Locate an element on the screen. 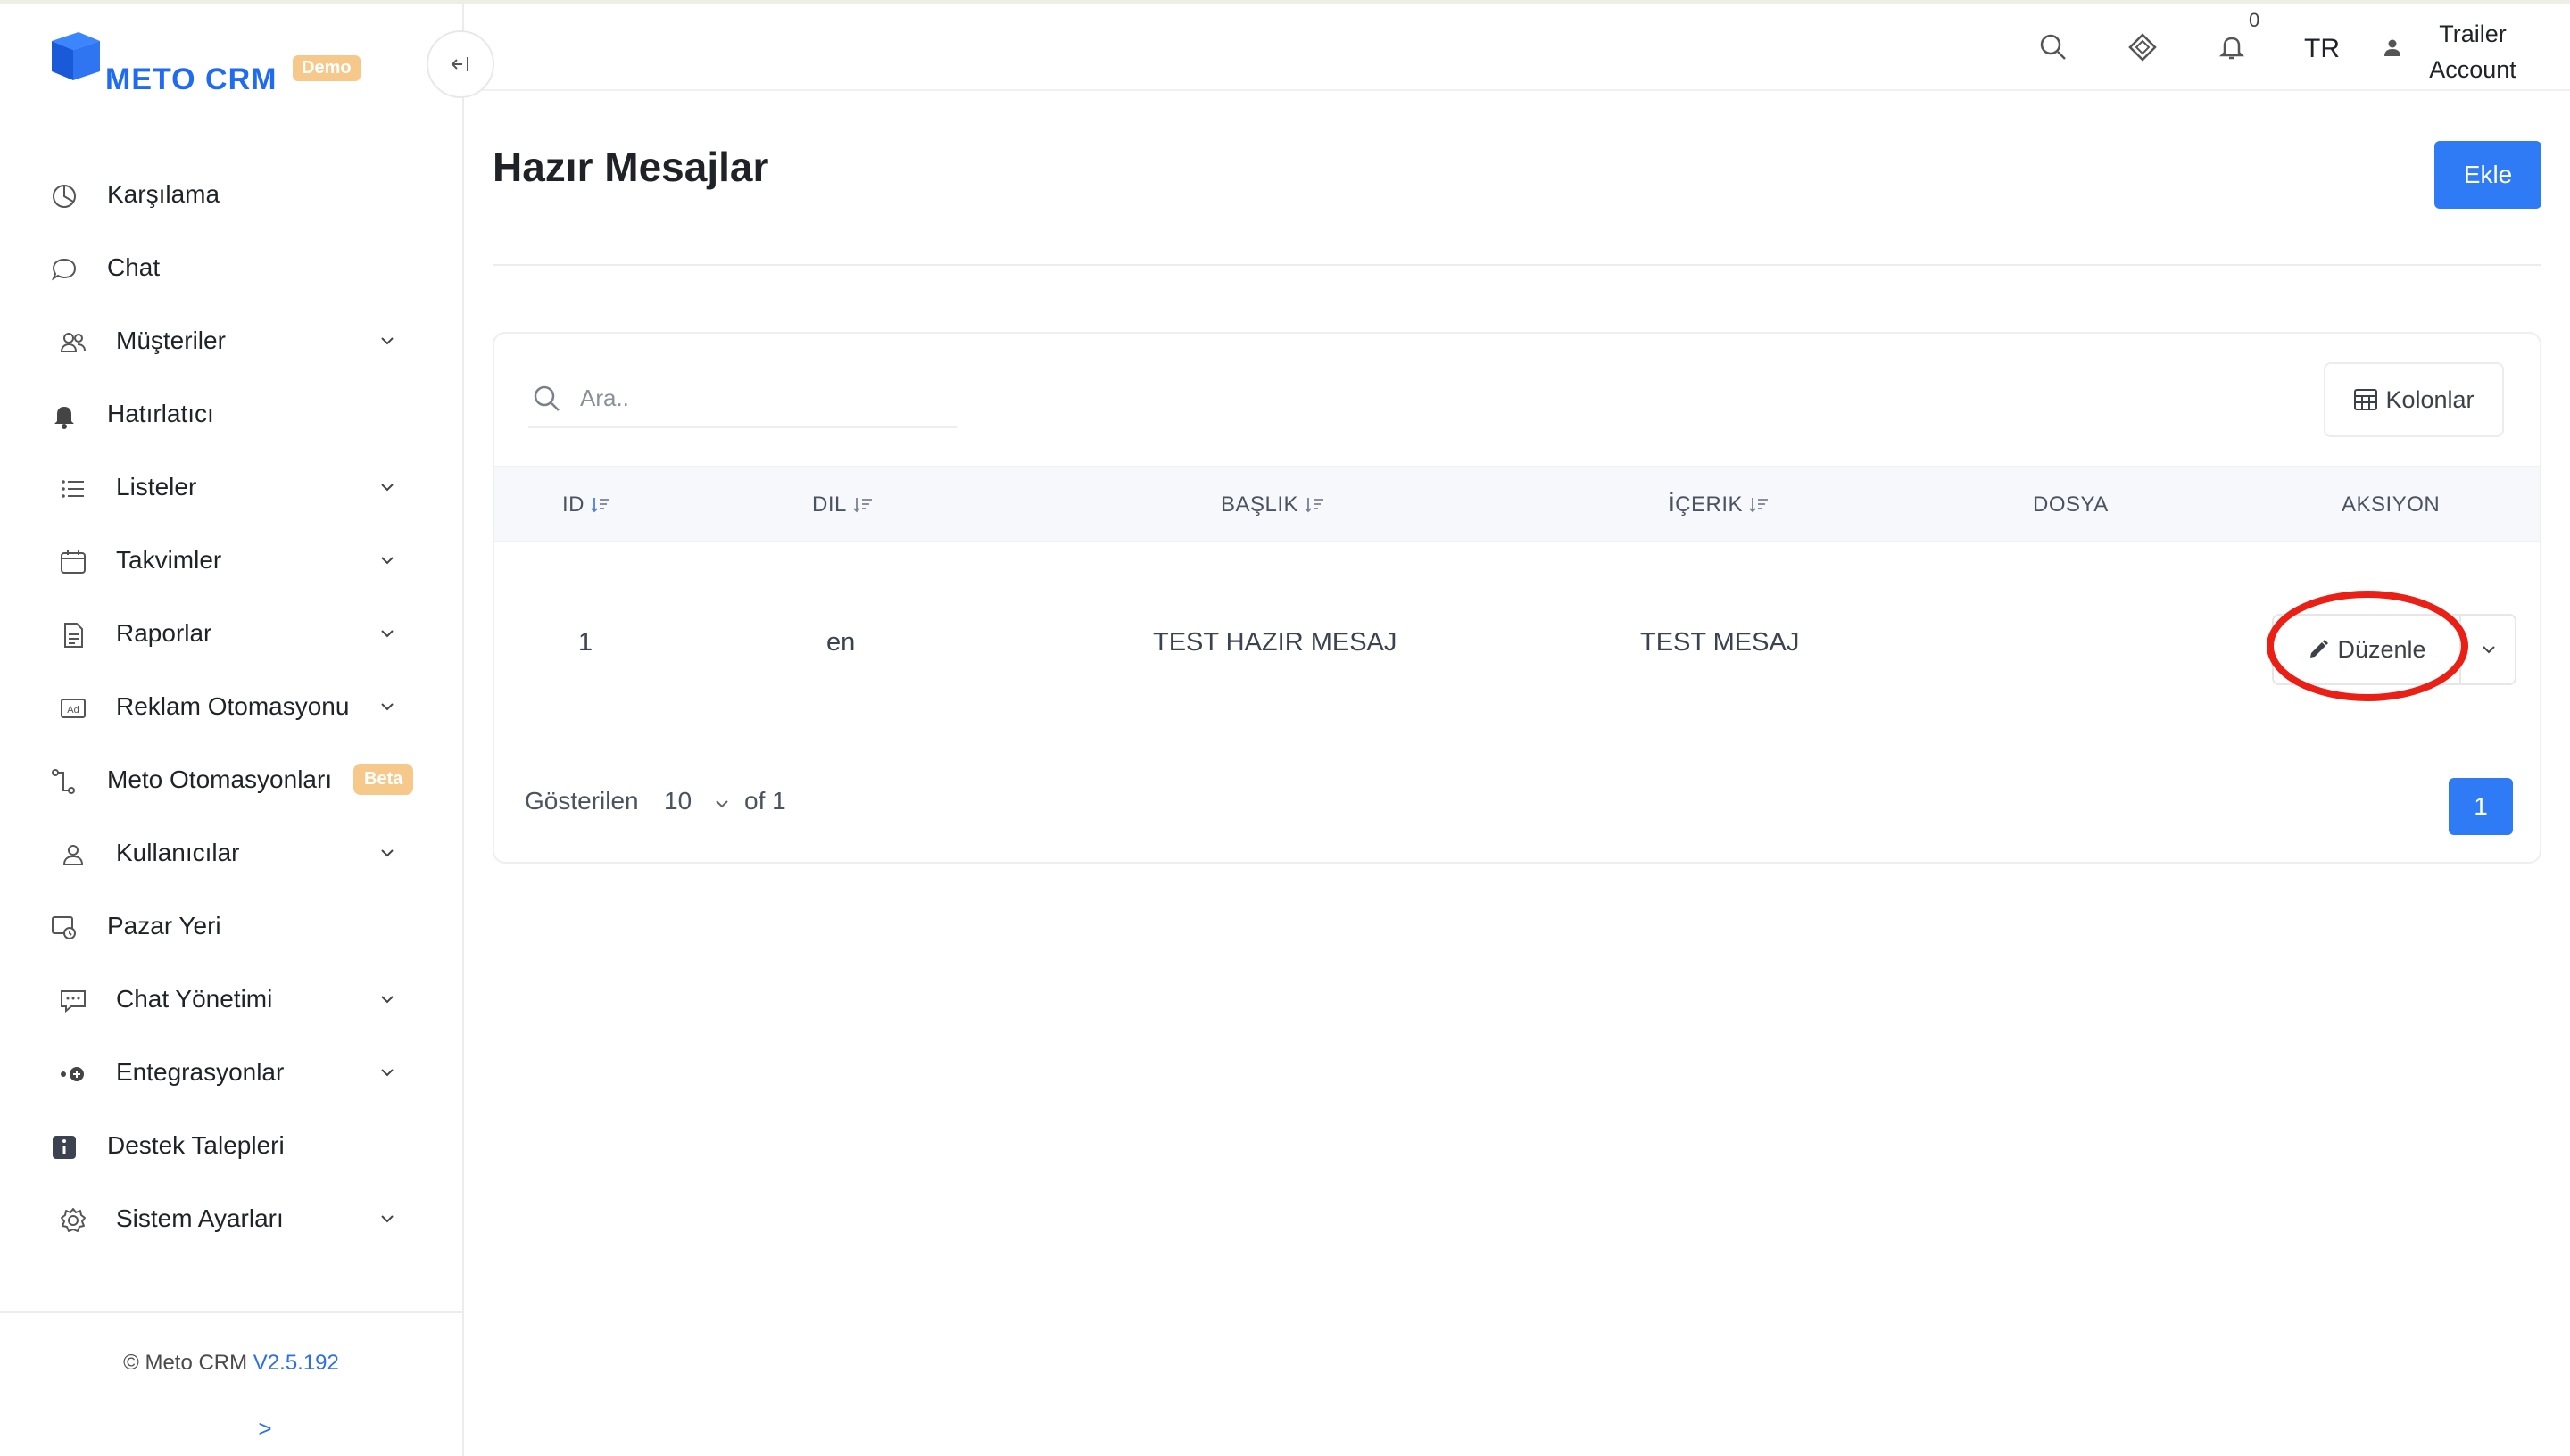  add-button: Ekle is located at coordinates (2487, 175).